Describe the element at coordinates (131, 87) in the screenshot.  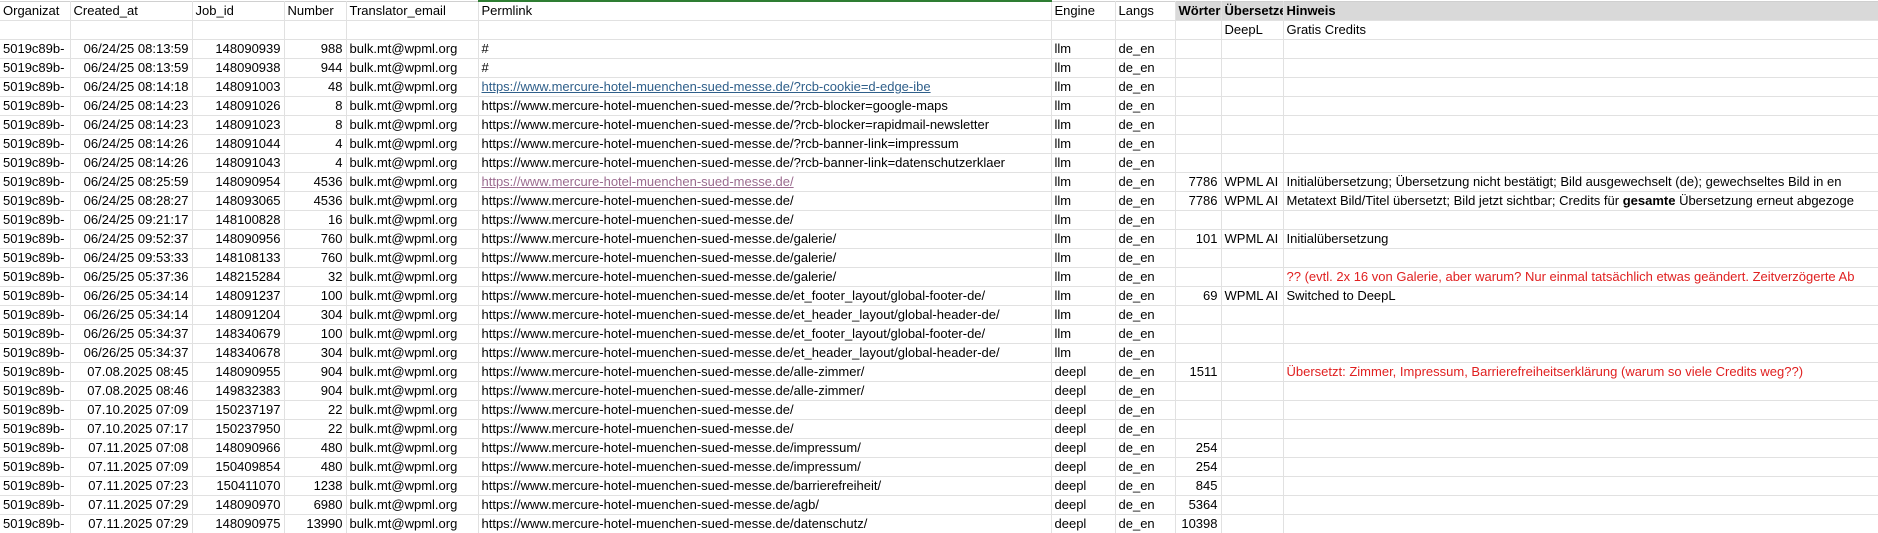
I see `cell-created-at: 06/24/25 08:14:18` at that location.